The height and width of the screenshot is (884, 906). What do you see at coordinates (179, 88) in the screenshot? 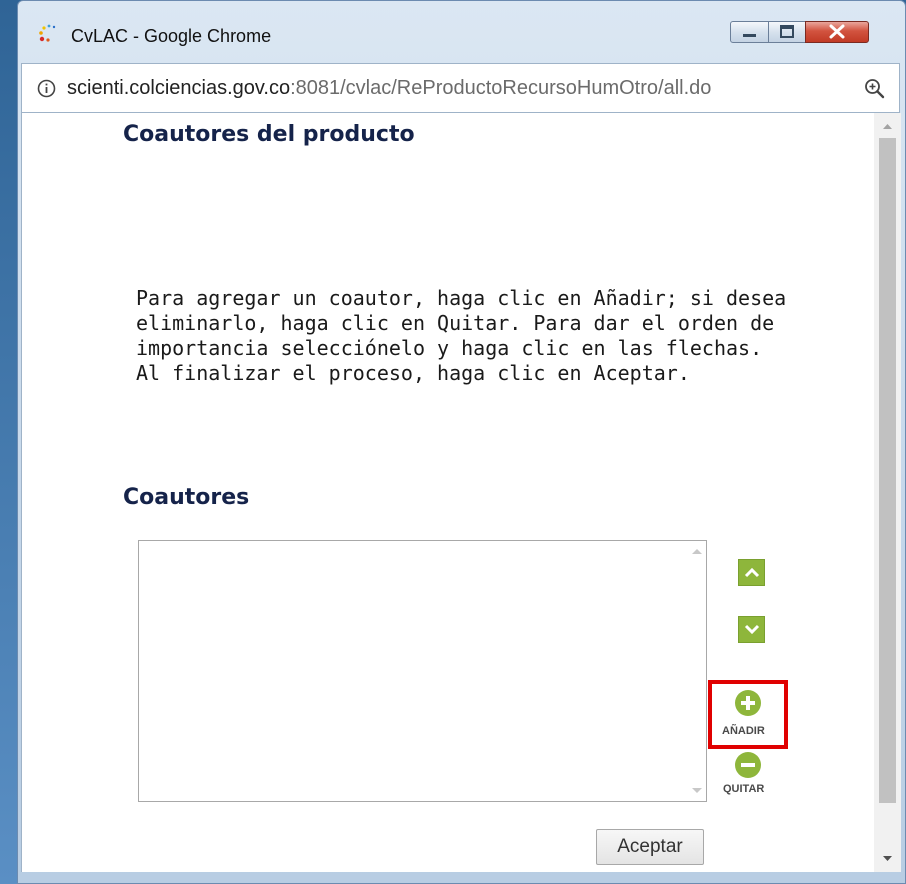
I see `url-host: scienti.colciencias.gov.co` at bounding box center [179, 88].